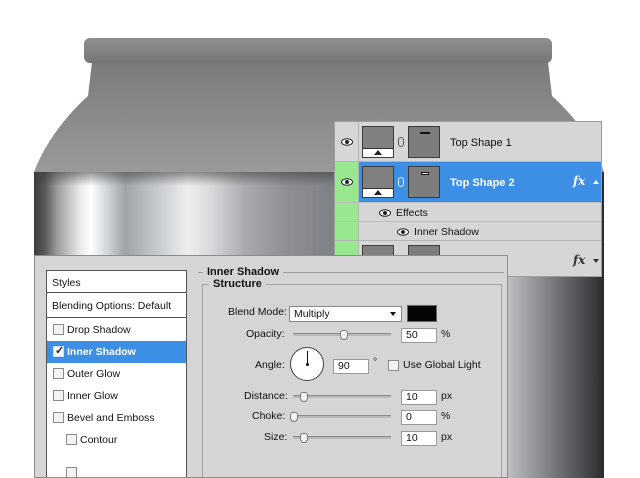  I want to click on style-item-partial, so click(116, 464).